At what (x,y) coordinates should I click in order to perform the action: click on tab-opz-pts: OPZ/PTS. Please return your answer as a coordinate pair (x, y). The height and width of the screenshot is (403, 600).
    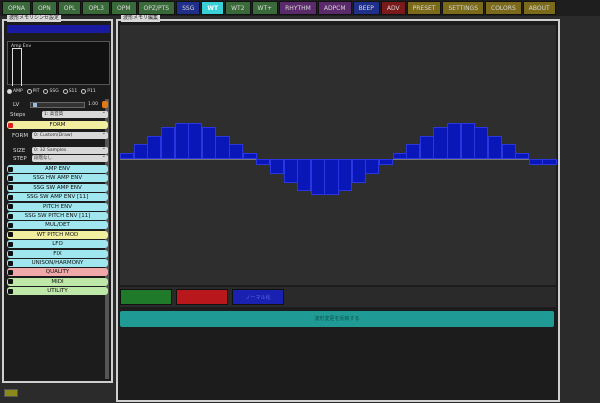
    Looking at the image, I should click on (156, 8).